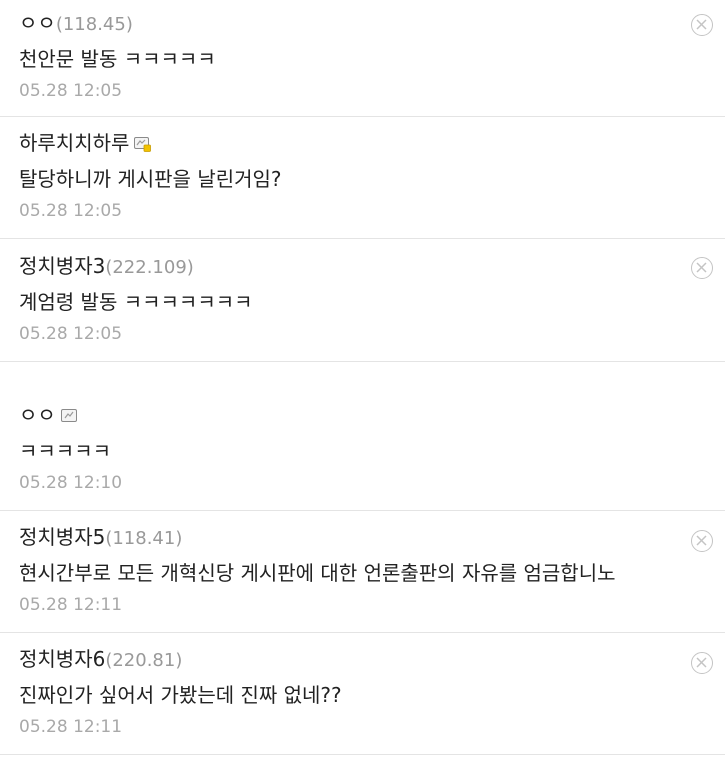 This screenshot has height=763, width=725. I want to click on author-nickname: 정치병자3, so click(62, 266).